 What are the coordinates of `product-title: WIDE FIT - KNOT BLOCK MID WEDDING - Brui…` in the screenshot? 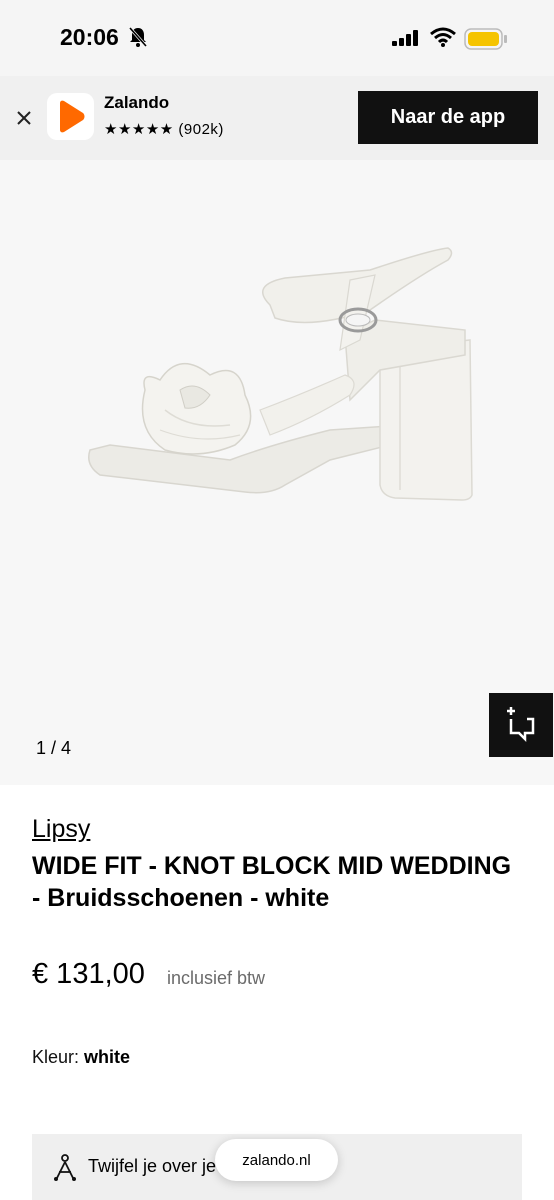 It's located at (272, 882).